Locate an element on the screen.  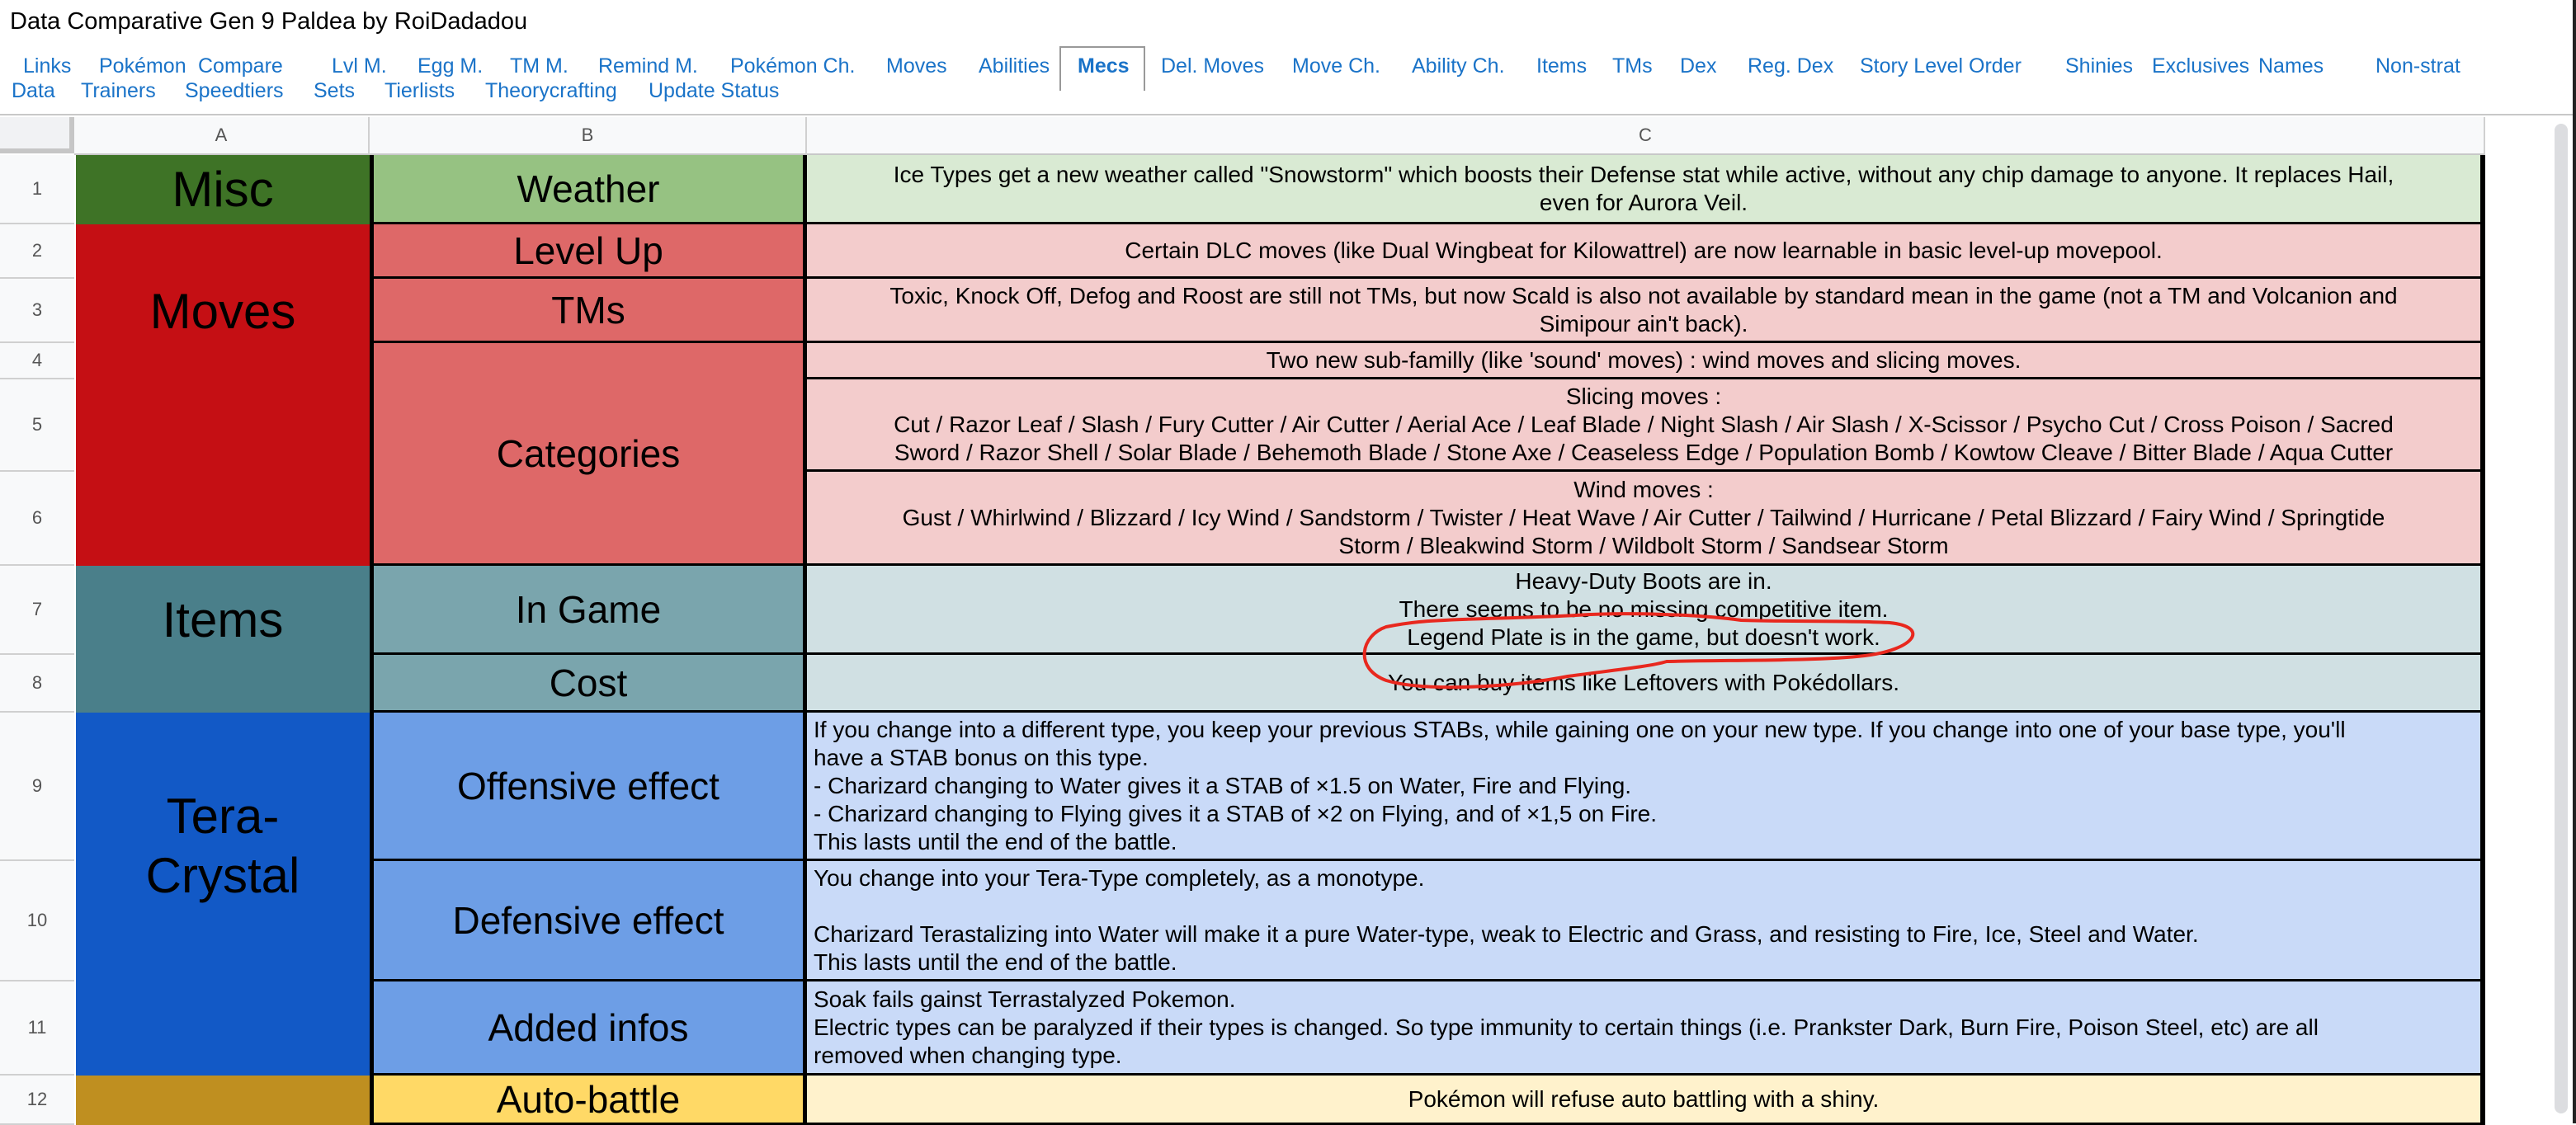
nav-tab-story-level-order: Story Level Order is located at coordinates (1941, 66).